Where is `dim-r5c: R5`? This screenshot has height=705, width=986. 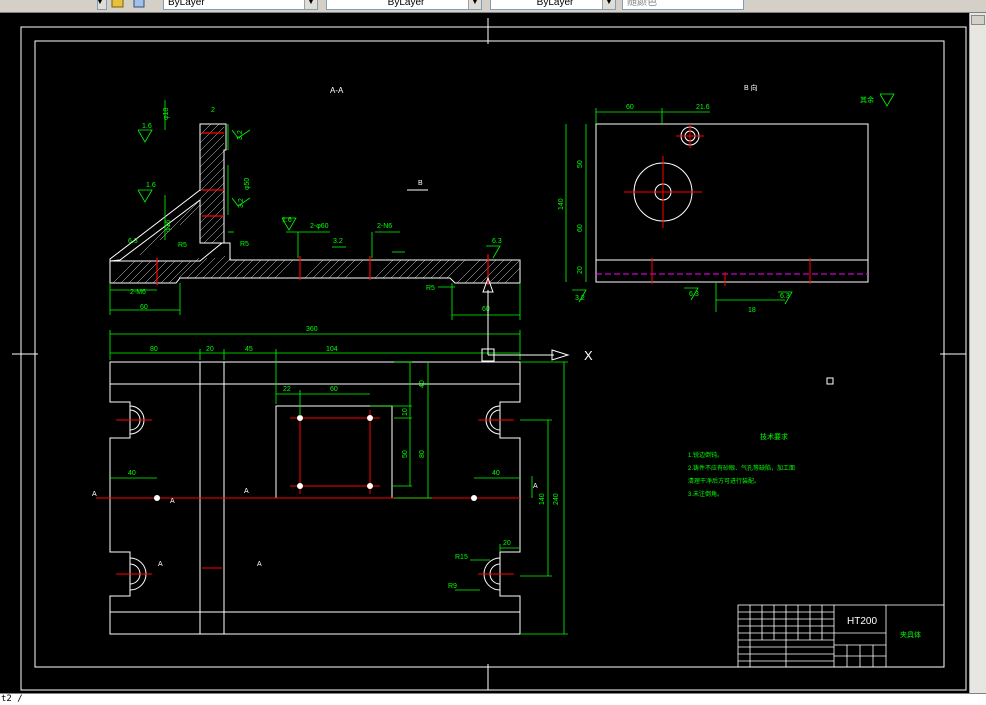
dim-r5c: R5 is located at coordinates (430, 288).